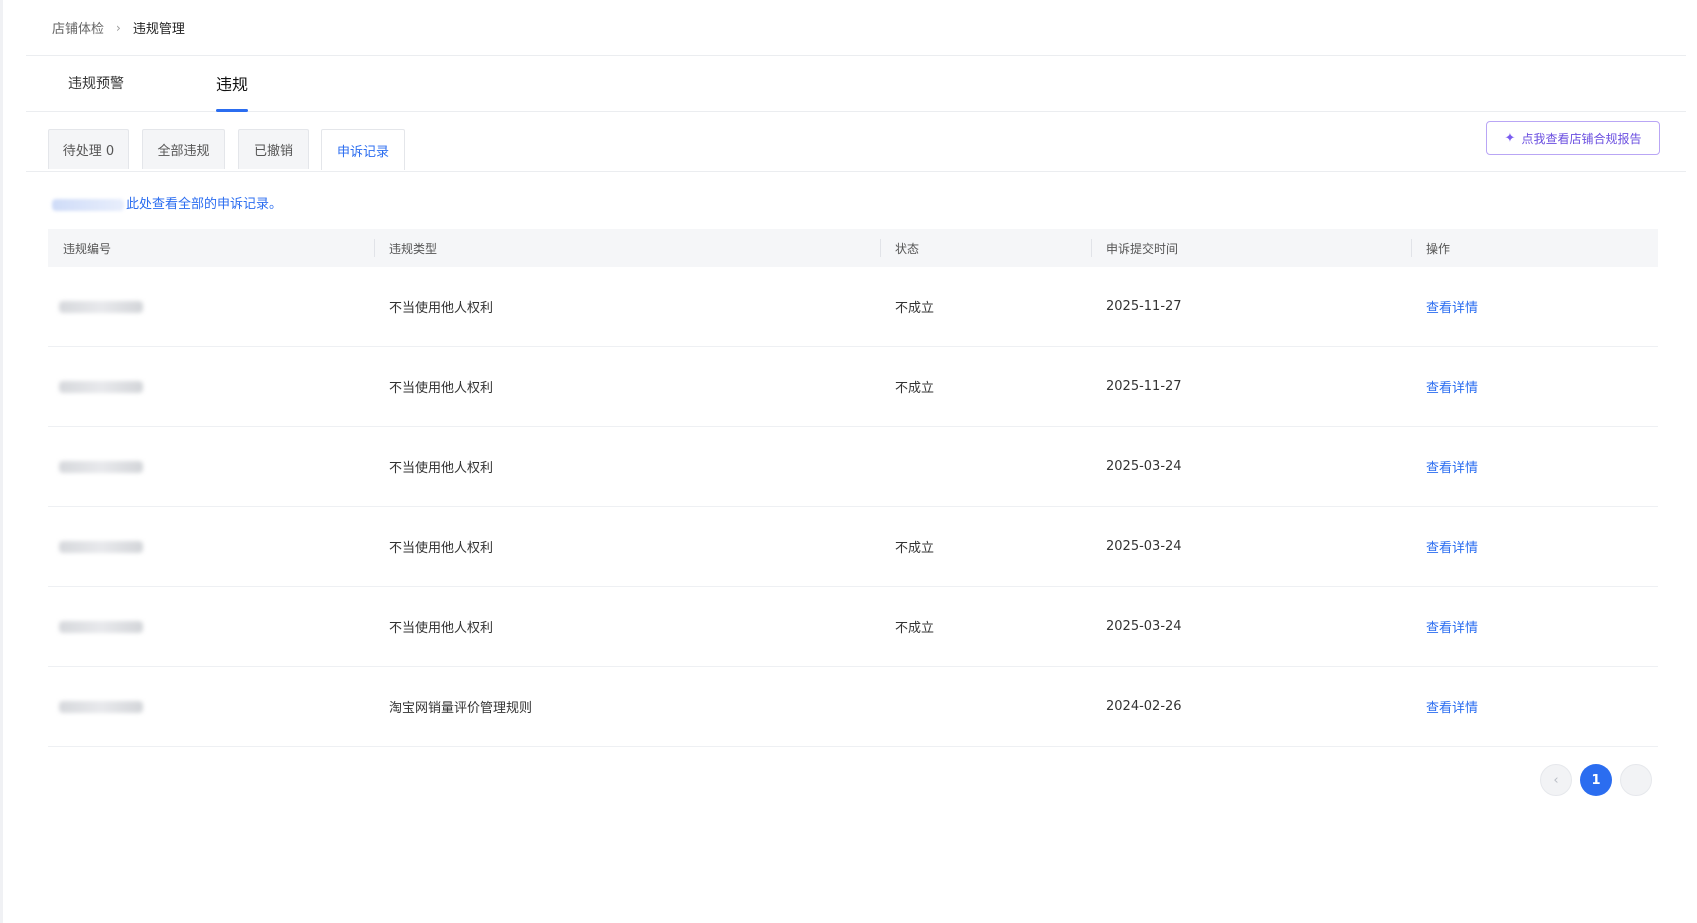  What do you see at coordinates (856, 28) in the screenshot?
I see `breadcrumb: 店铺体检 › 违规管理` at bounding box center [856, 28].